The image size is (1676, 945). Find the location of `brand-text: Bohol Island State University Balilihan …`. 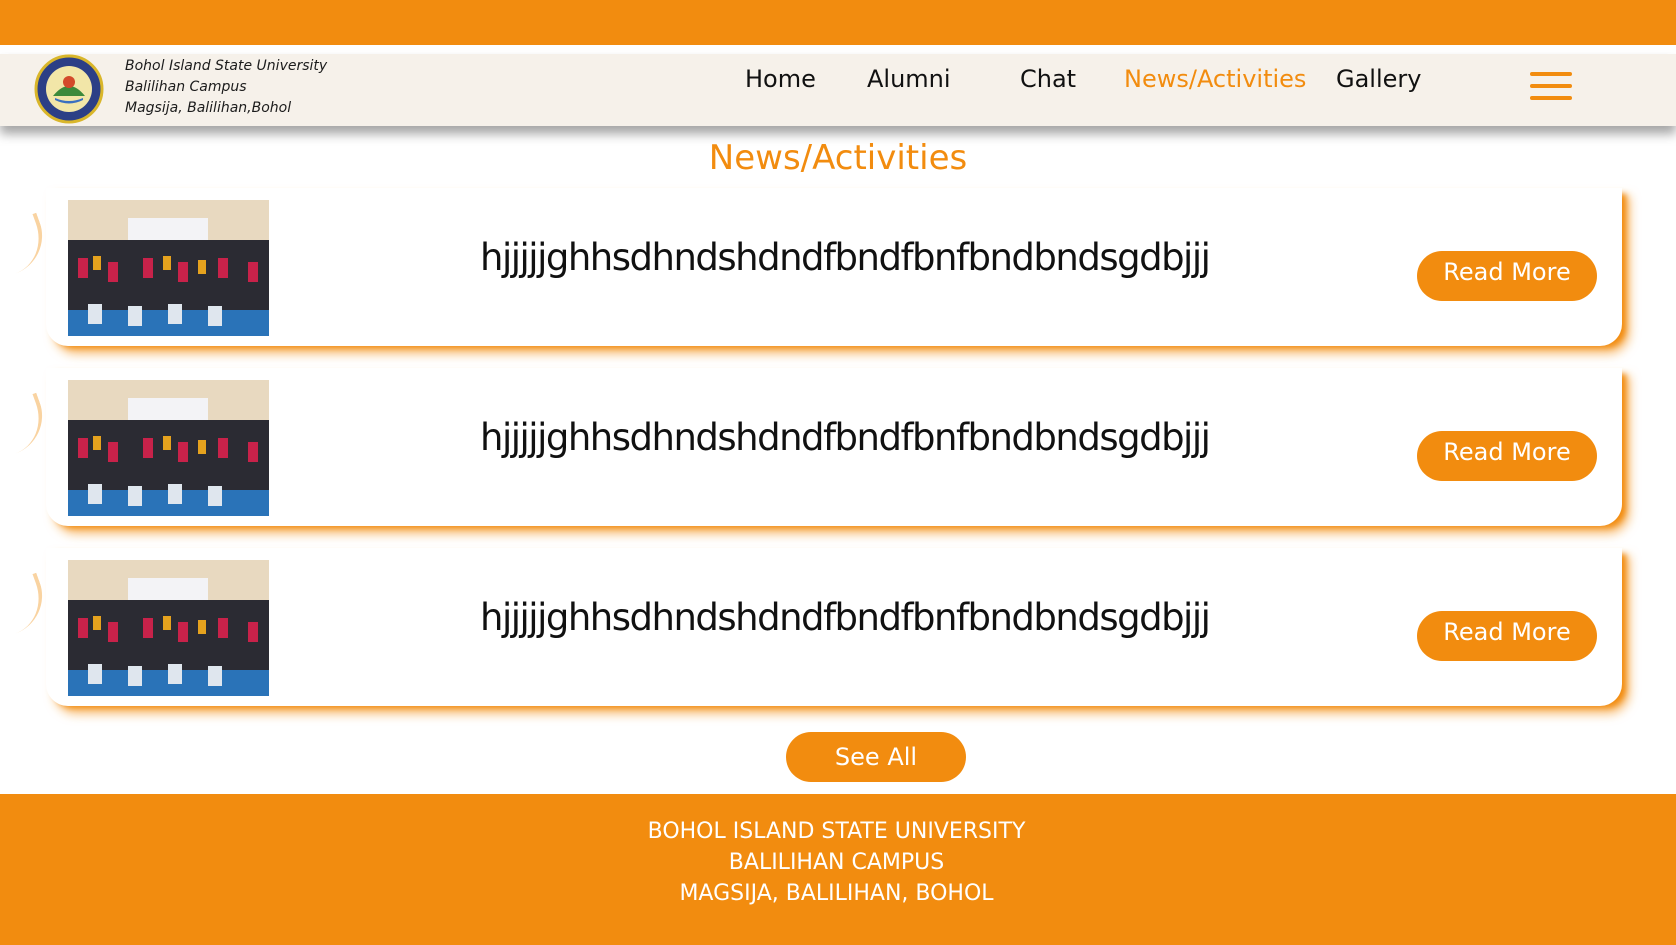

brand-text: Bohol Island State University Balilihan … is located at coordinates (226, 87).